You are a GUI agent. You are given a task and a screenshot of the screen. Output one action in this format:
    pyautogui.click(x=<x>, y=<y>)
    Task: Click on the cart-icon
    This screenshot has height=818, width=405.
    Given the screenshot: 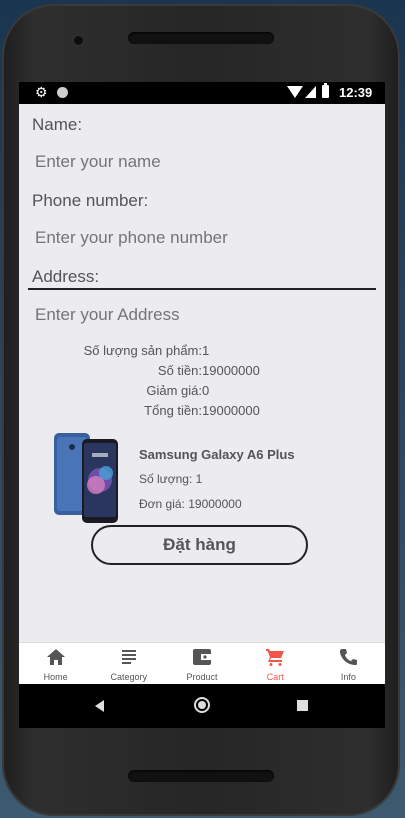 What is the action you would take?
    pyautogui.click(x=275, y=657)
    